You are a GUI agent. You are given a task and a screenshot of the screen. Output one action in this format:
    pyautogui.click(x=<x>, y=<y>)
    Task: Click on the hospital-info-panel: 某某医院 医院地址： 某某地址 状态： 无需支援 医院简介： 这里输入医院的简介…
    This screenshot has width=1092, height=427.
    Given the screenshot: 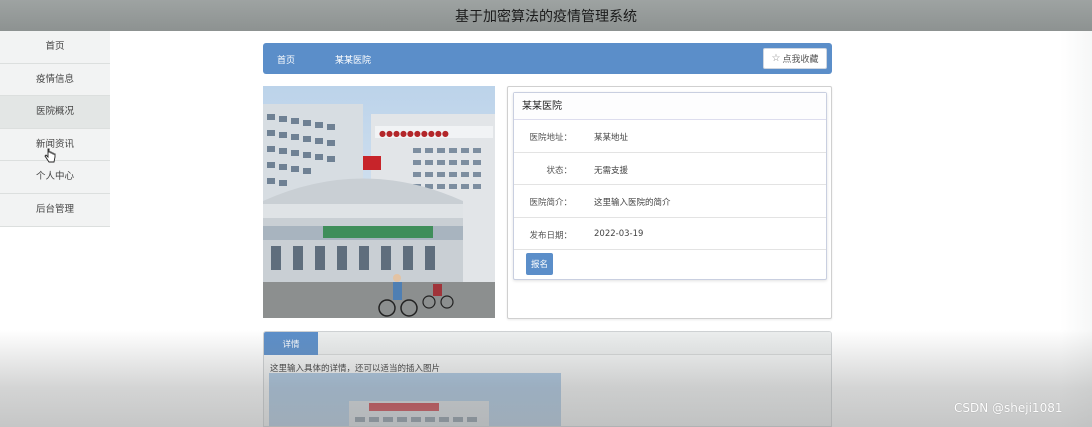 What is the action you would take?
    pyautogui.click(x=670, y=186)
    